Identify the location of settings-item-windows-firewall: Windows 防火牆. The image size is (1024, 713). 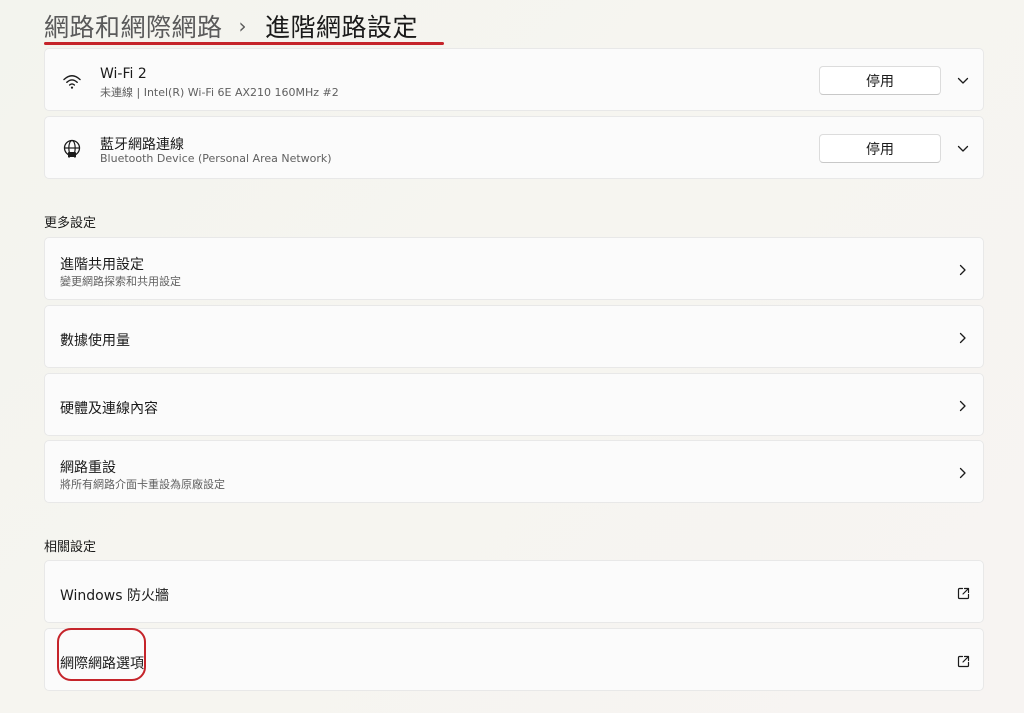
(514, 591).